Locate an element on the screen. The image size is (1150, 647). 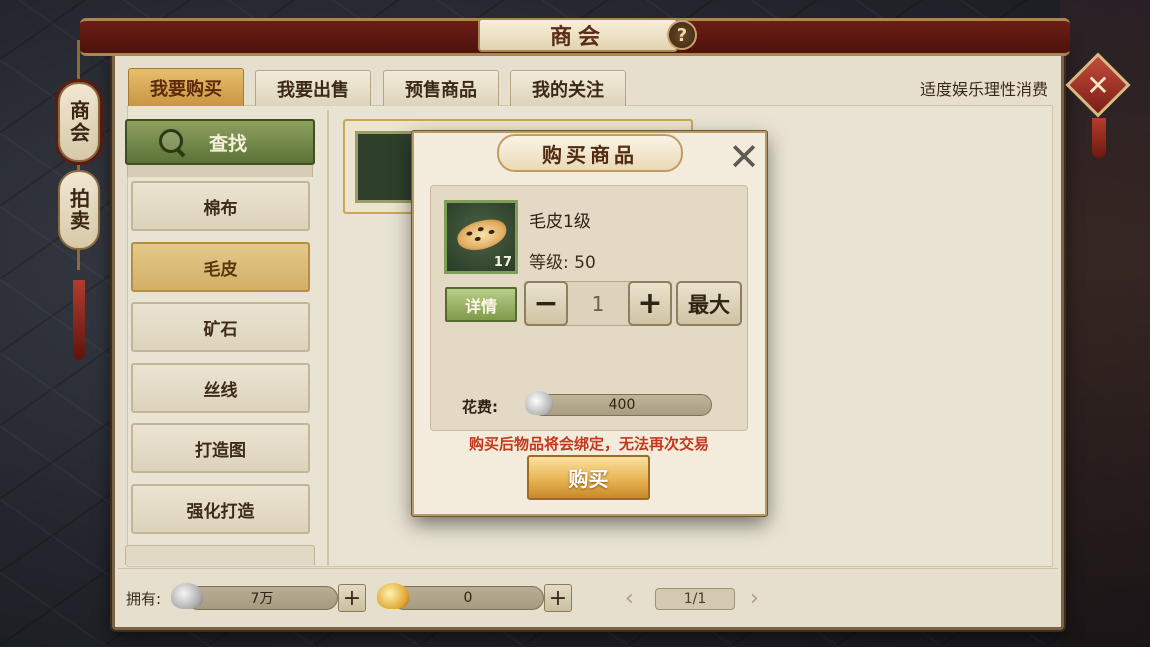
category-silk: 丝线 is located at coordinates (220, 388).